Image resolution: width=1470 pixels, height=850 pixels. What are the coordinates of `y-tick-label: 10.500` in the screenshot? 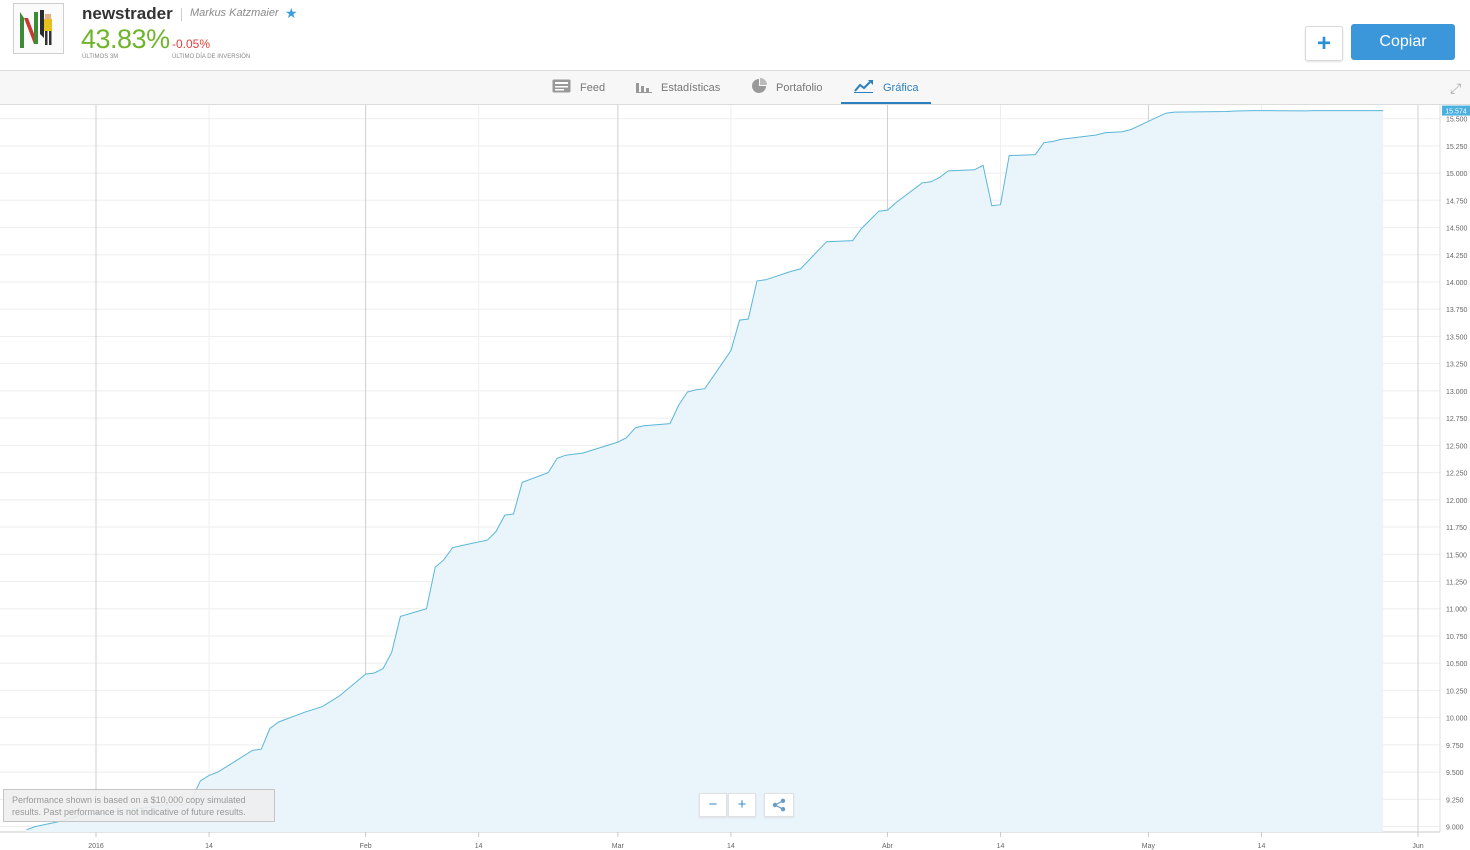 It's located at (1457, 664).